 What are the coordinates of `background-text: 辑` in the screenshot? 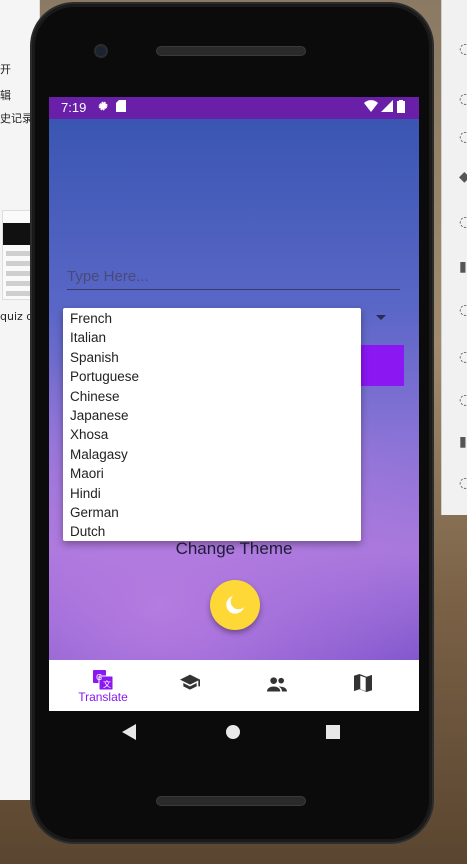 It's located at (5, 95).